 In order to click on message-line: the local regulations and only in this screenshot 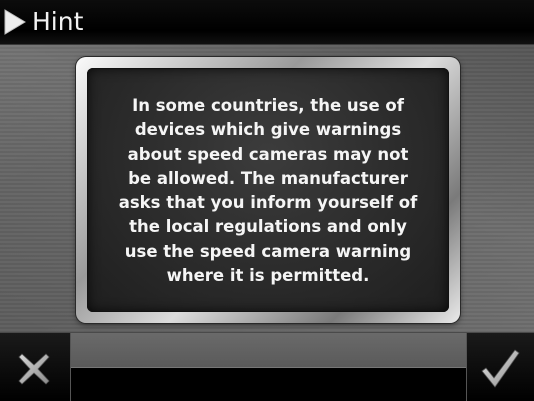, I will do `click(268, 227)`.